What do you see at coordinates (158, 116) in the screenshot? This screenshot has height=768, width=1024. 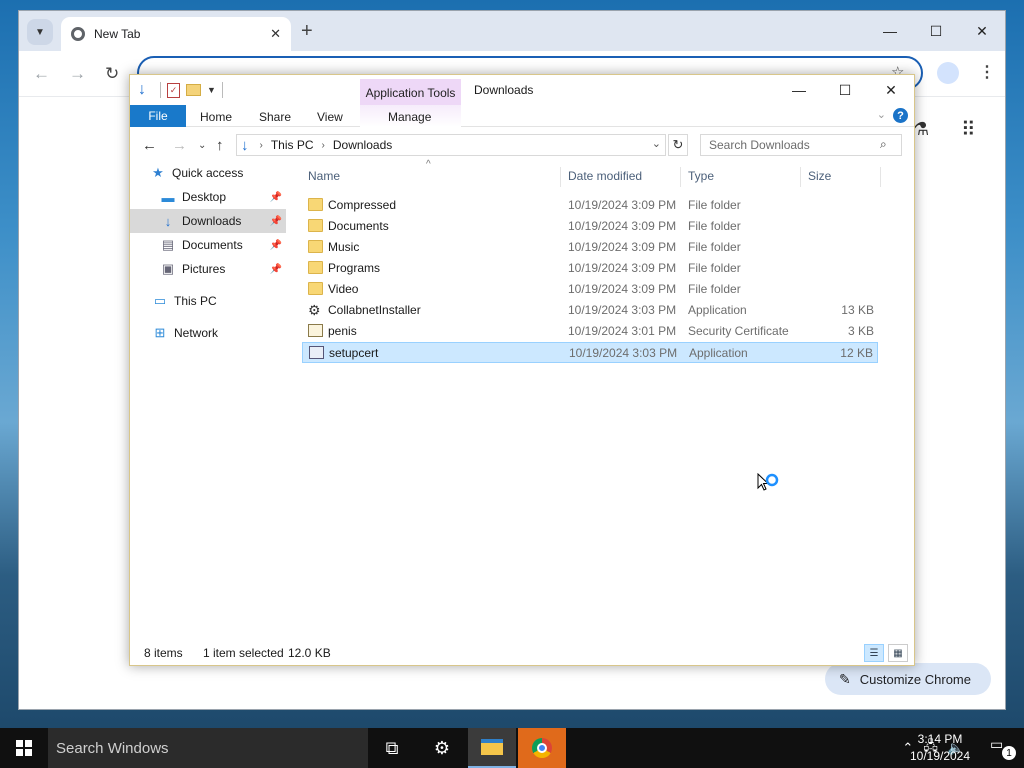 I see `ribbon-tab-file: File` at bounding box center [158, 116].